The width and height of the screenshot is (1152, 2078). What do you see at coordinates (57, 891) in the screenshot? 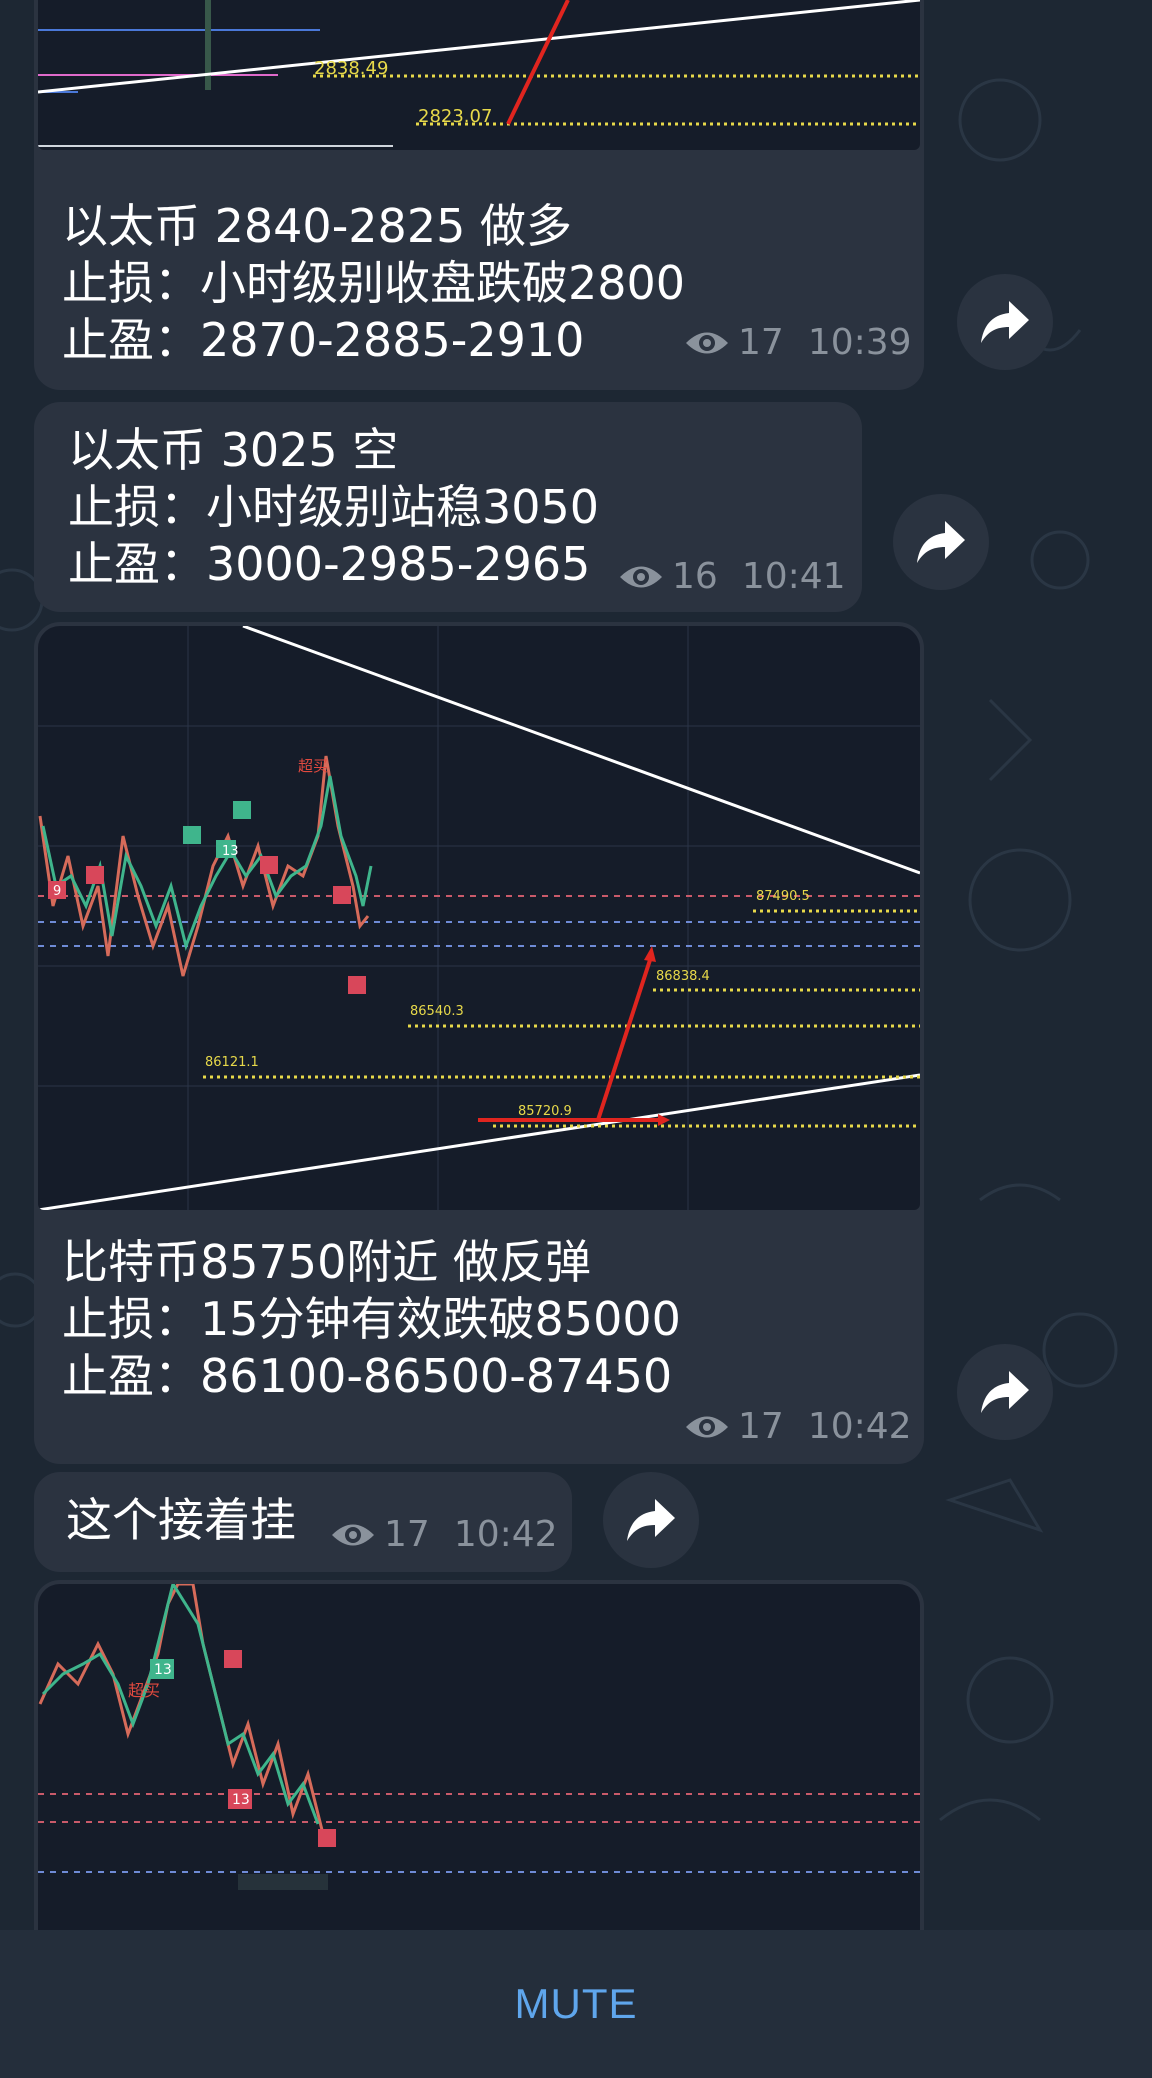
I see `chart-badge-nine-label: 9` at bounding box center [57, 891].